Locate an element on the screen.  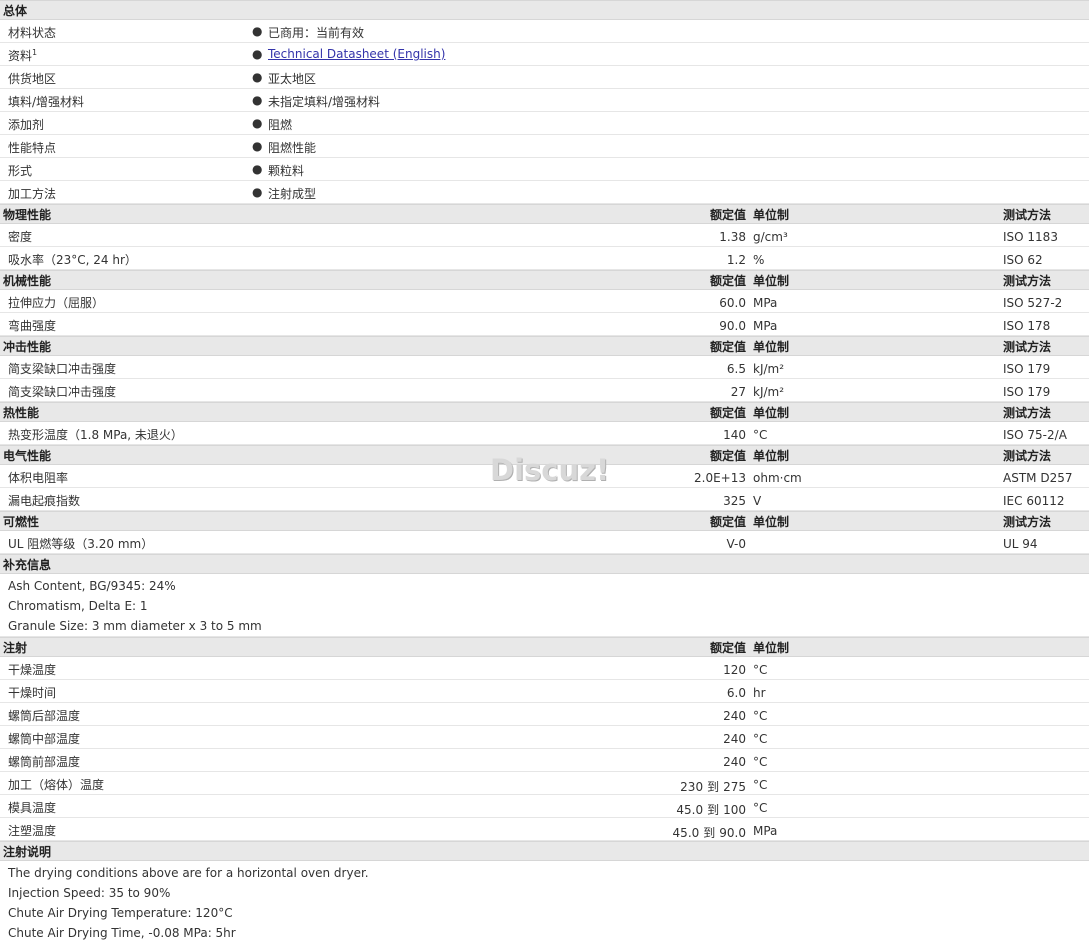
row-label: 注塑温度 is located at coordinates (32, 831).